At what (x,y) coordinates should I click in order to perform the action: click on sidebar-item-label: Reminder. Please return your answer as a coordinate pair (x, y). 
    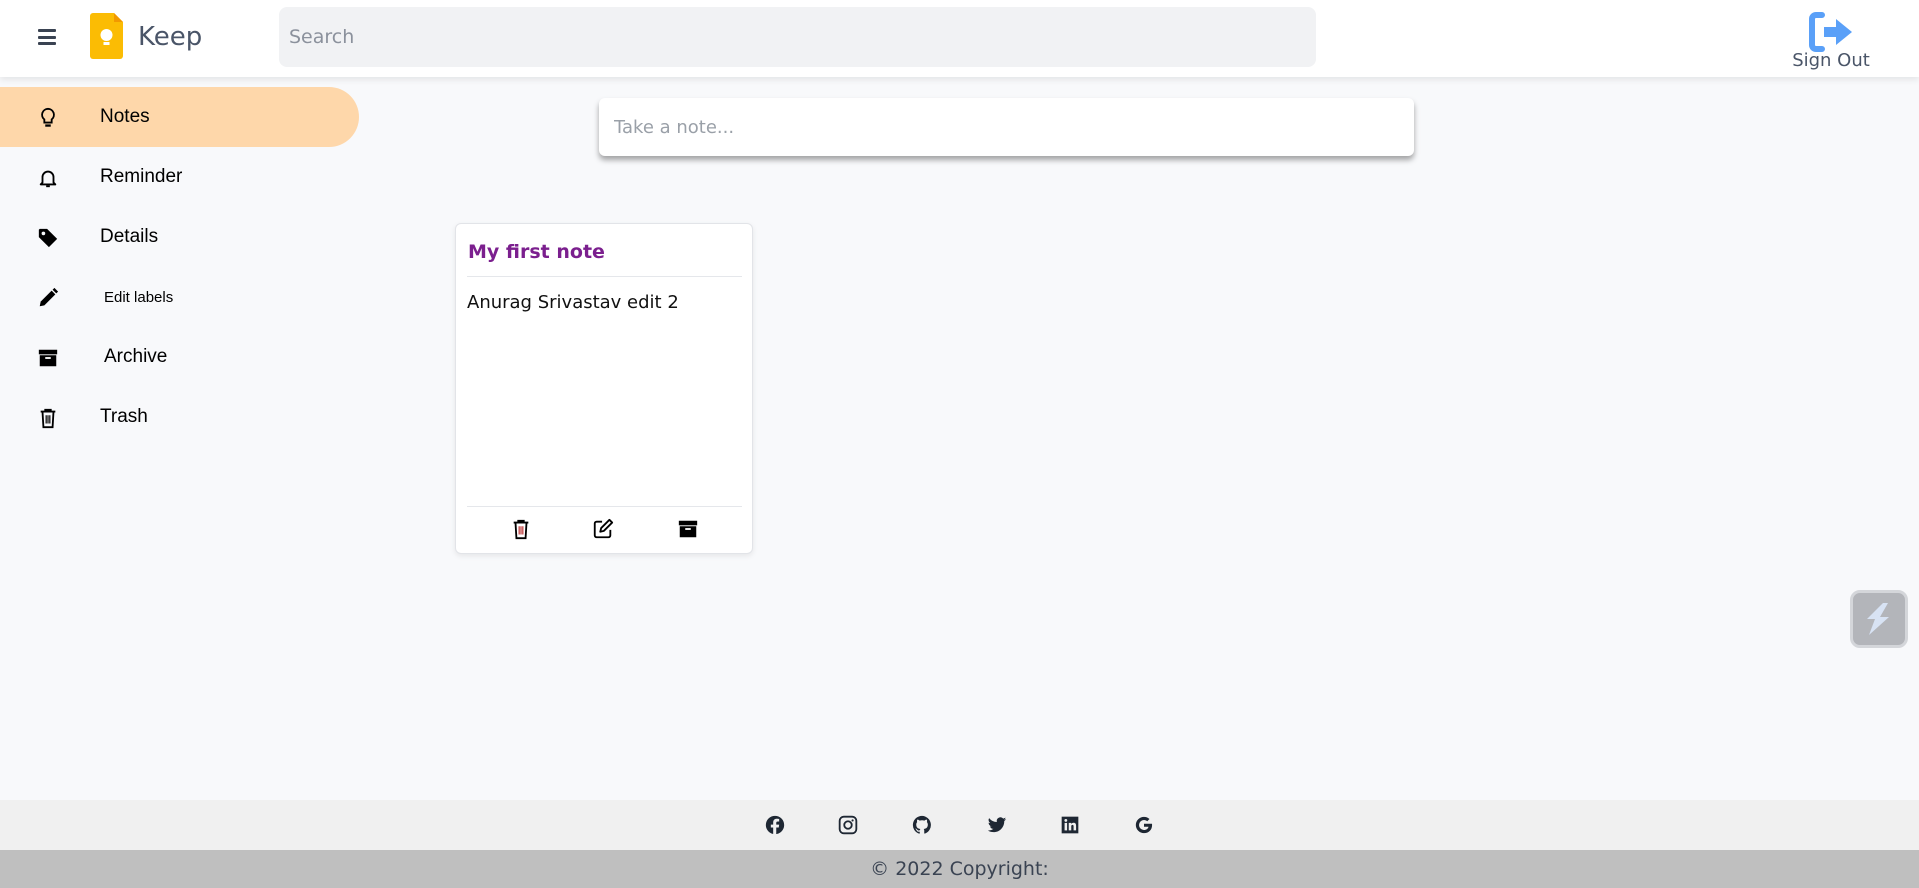
    Looking at the image, I should click on (141, 176).